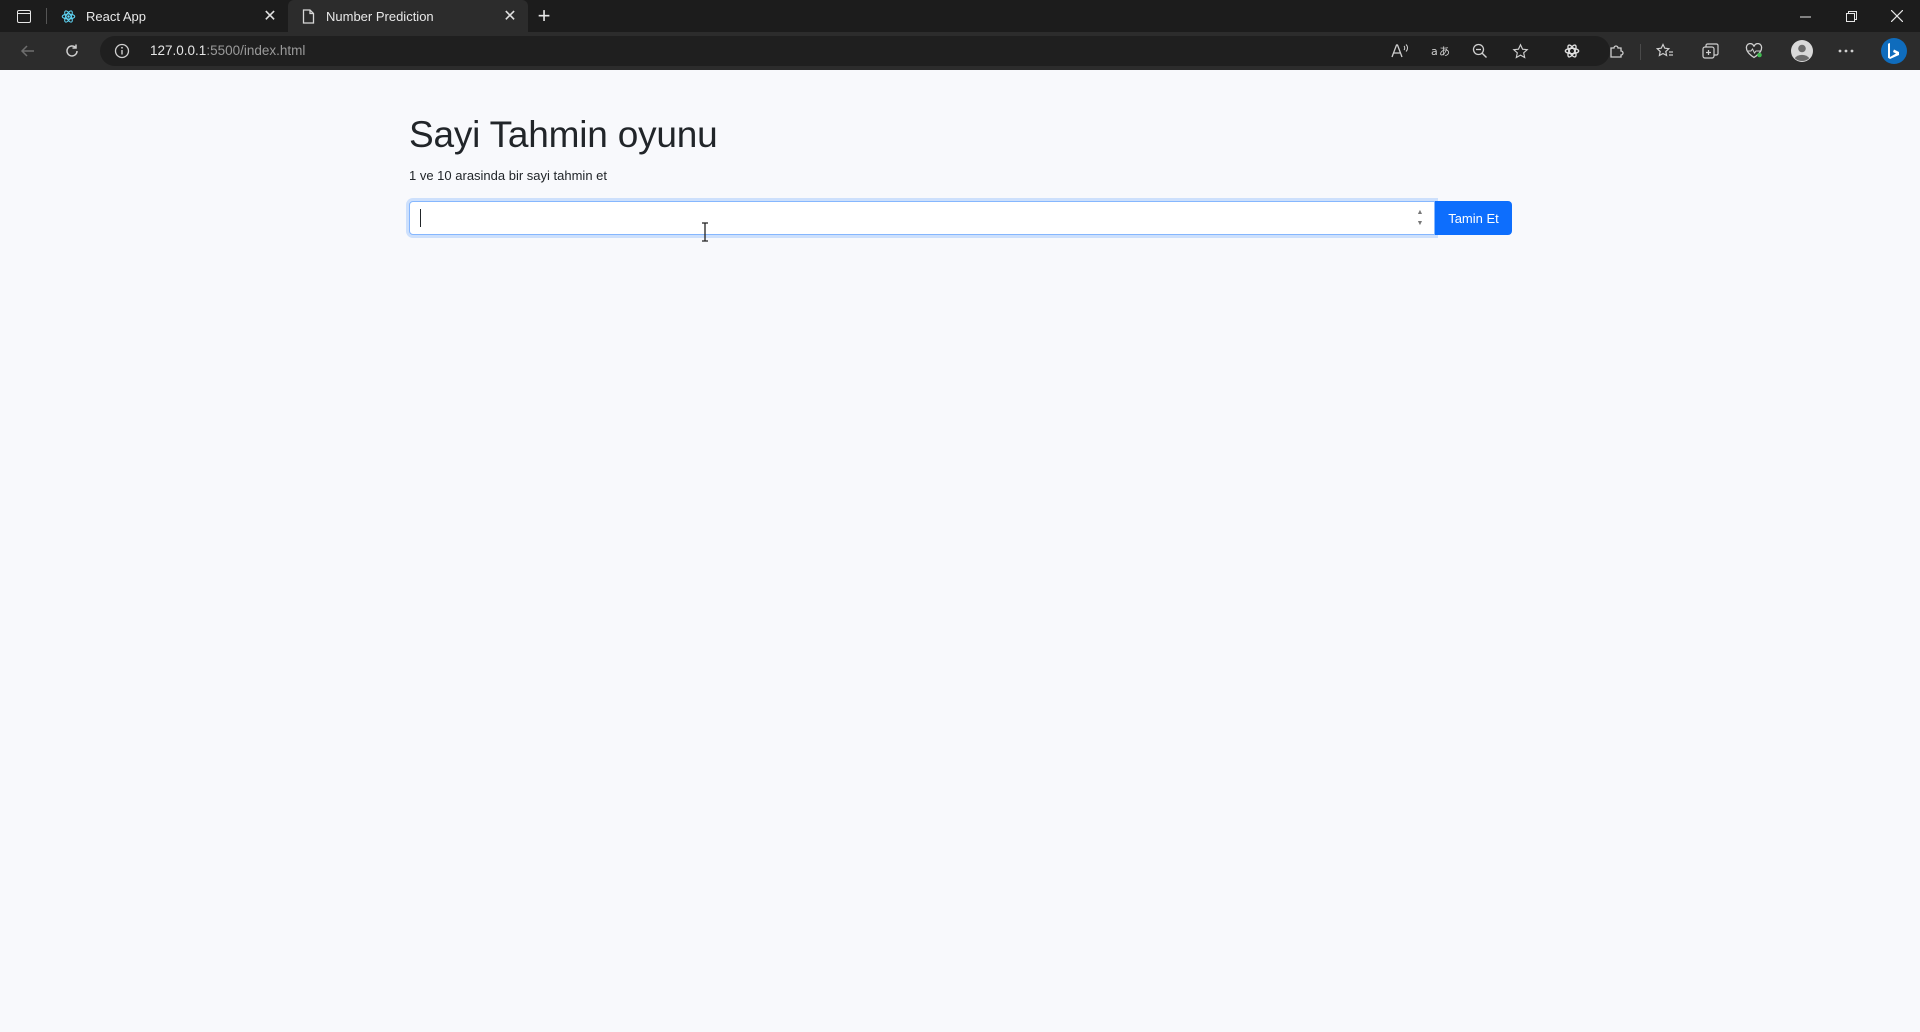 The image size is (1920, 1032). I want to click on site-info-icon, so click(122, 51).